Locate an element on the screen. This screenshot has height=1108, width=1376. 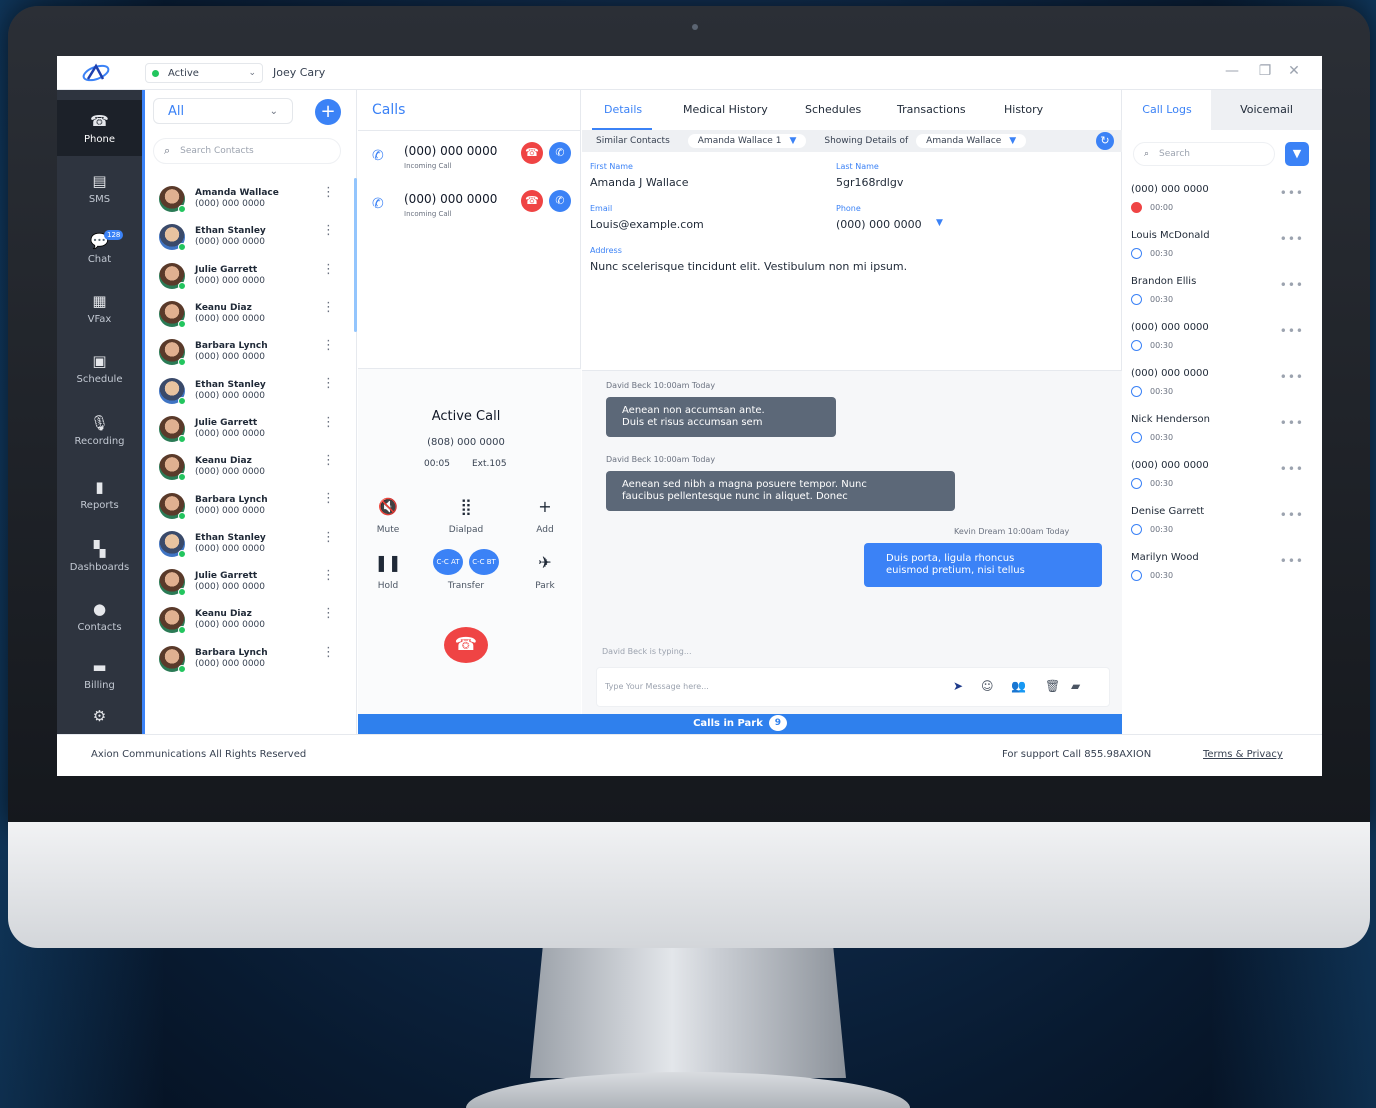
nav-item-billing: ▬ Billing is located at coordinates (99, 674).